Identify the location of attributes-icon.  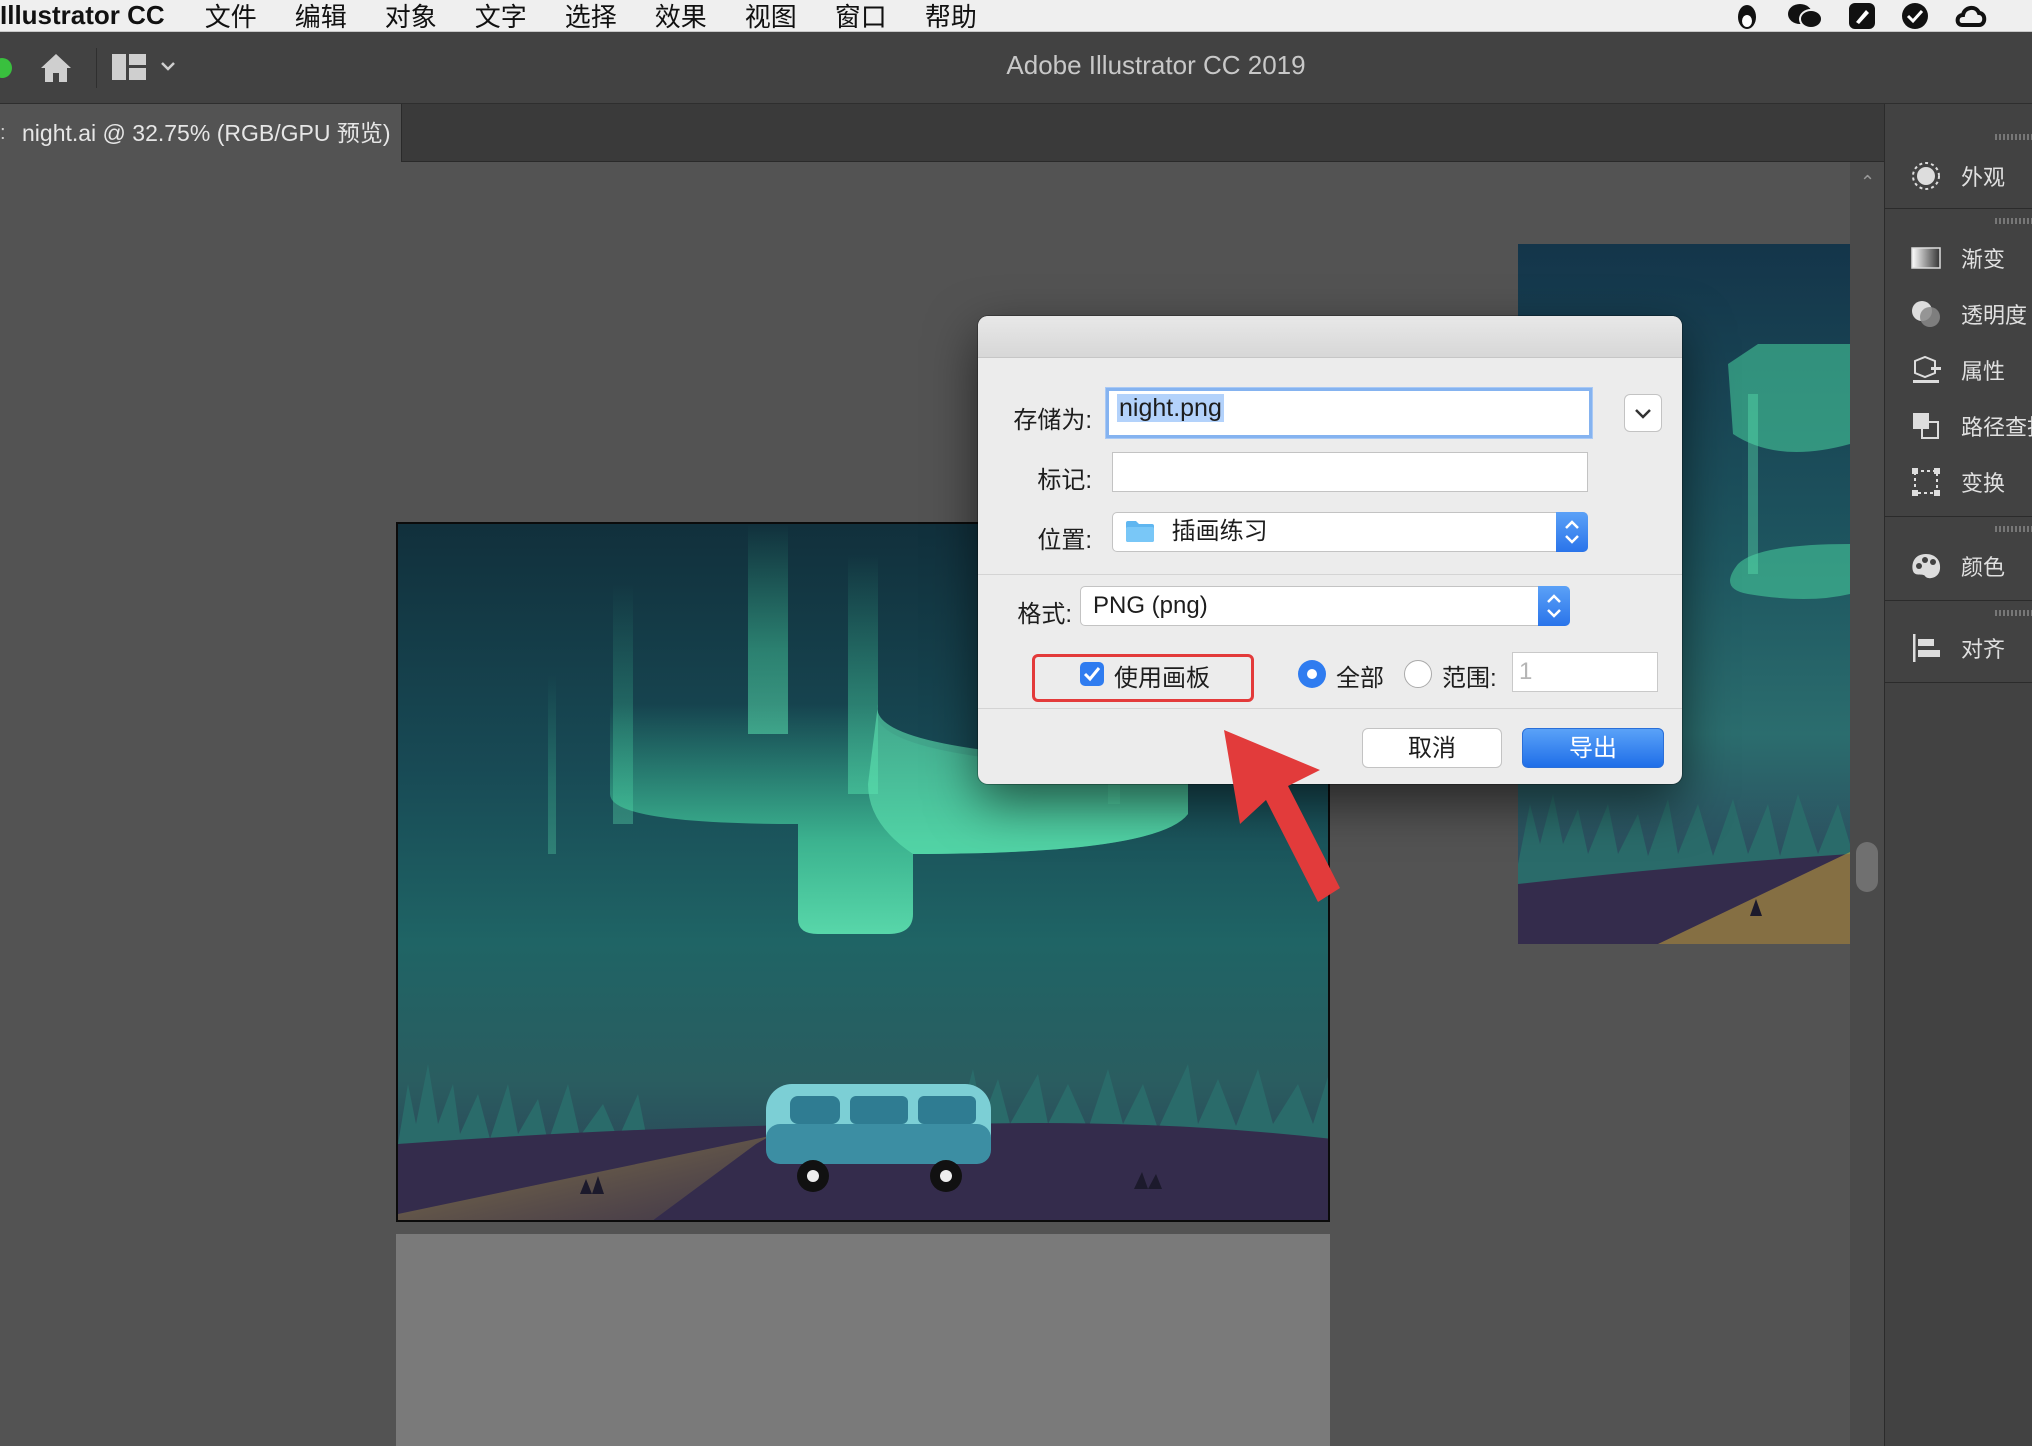
(1927, 369).